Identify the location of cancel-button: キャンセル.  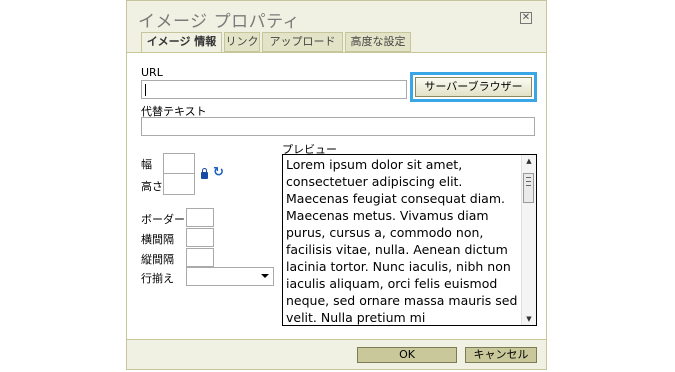
(501, 355).